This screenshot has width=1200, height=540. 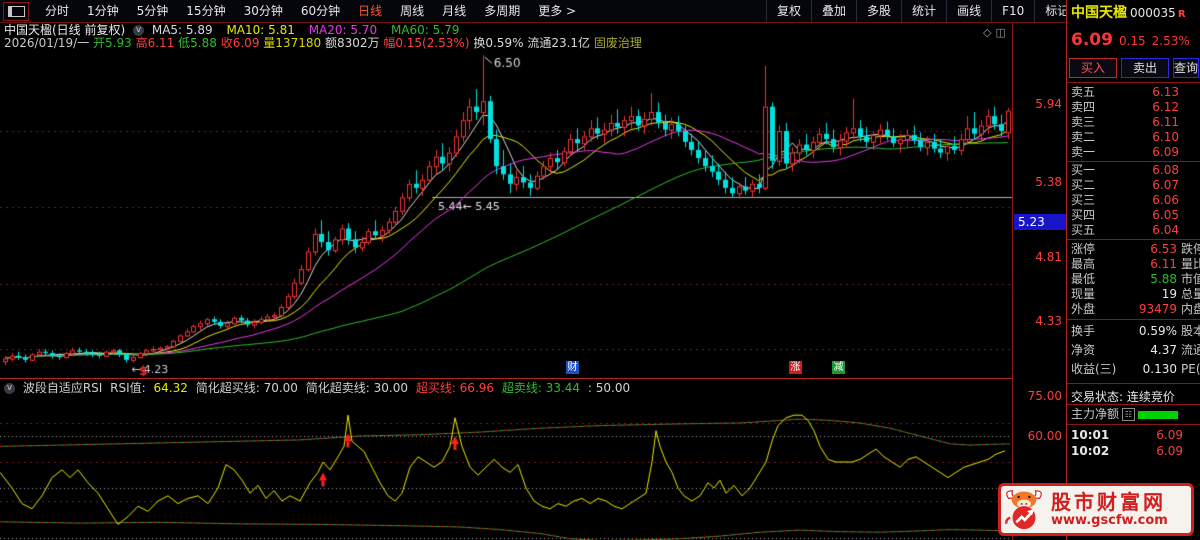 I want to click on tab-monthly: 月线, so click(x=454, y=11).